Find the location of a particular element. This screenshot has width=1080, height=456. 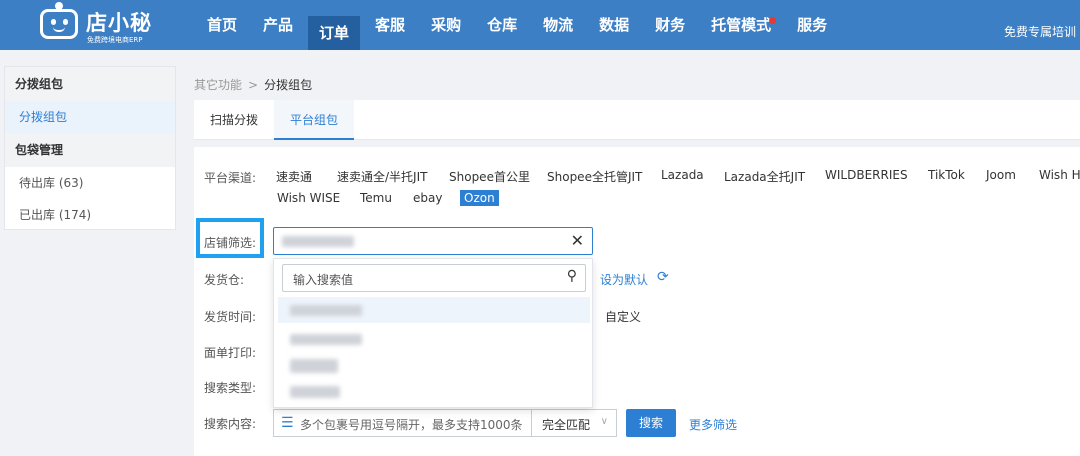

refresh-icon: ⟳ is located at coordinates (663, 277).